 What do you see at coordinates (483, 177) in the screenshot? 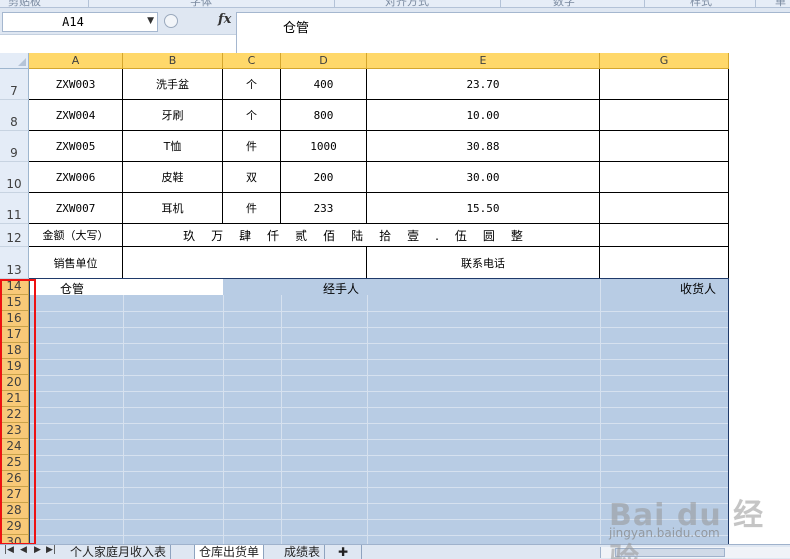
I see `cell-price: 30.00` at bounding box center [483, 177].